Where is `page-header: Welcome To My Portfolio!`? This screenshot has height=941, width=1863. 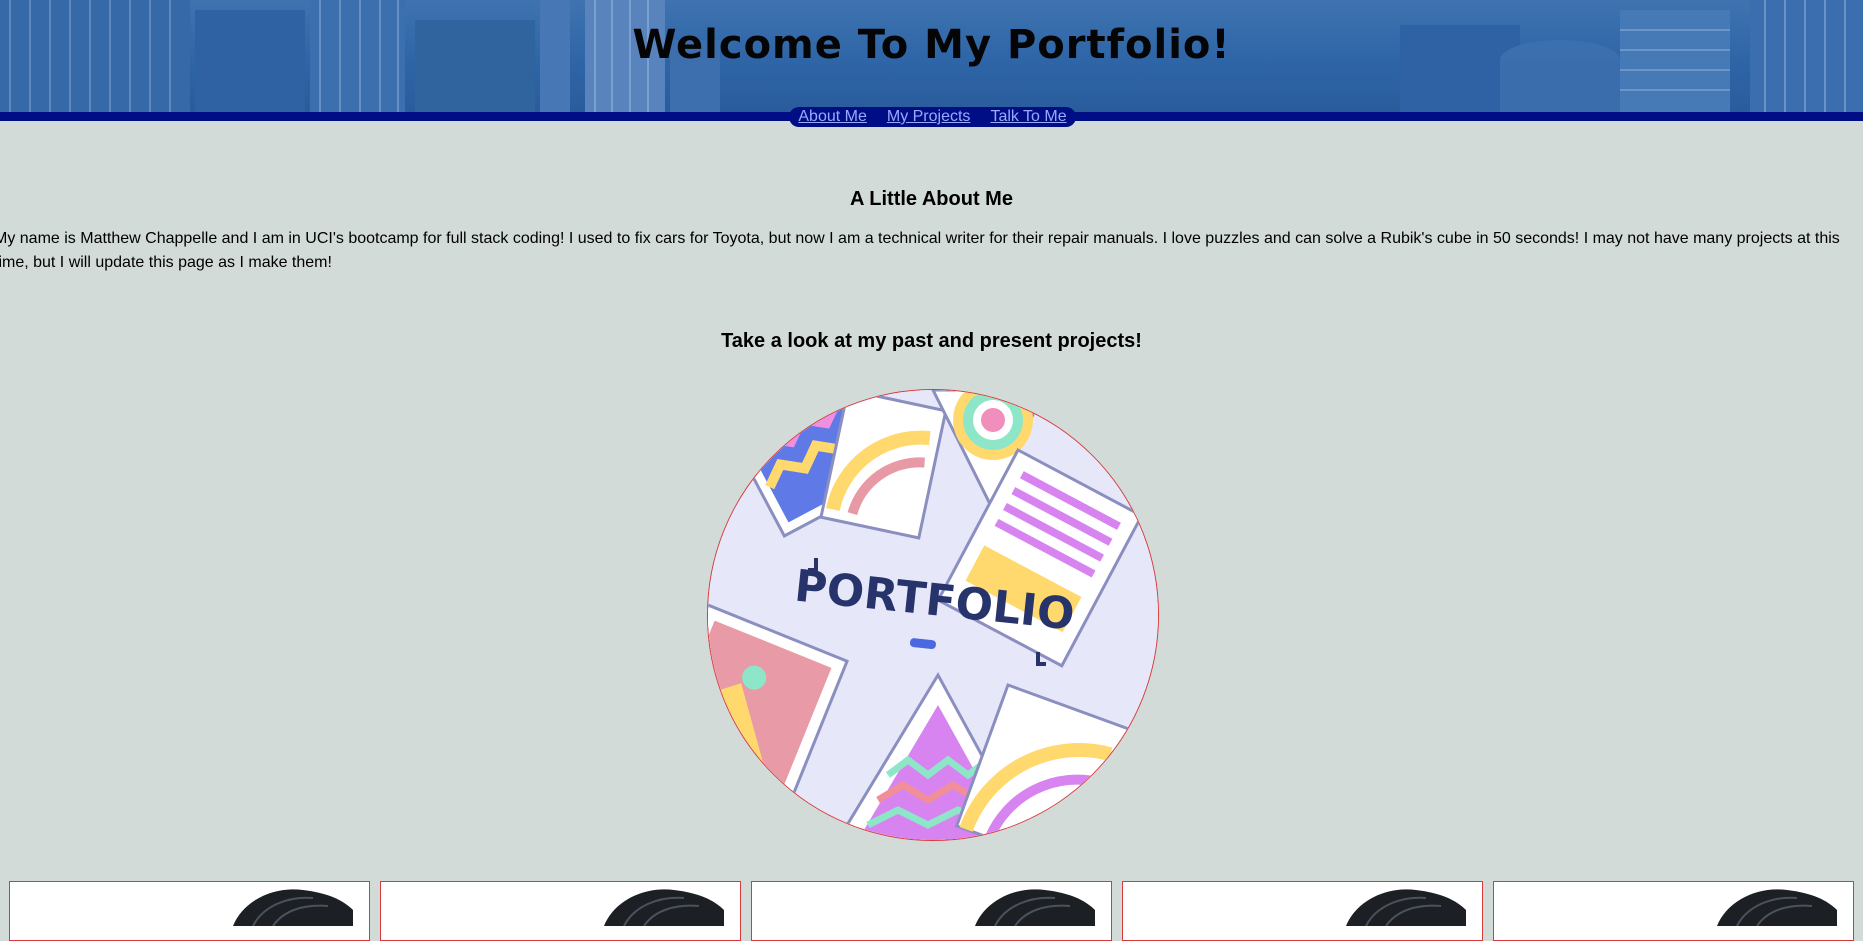 page-header: Welcome To My Portfolio! is located at coordinates (931, 56).